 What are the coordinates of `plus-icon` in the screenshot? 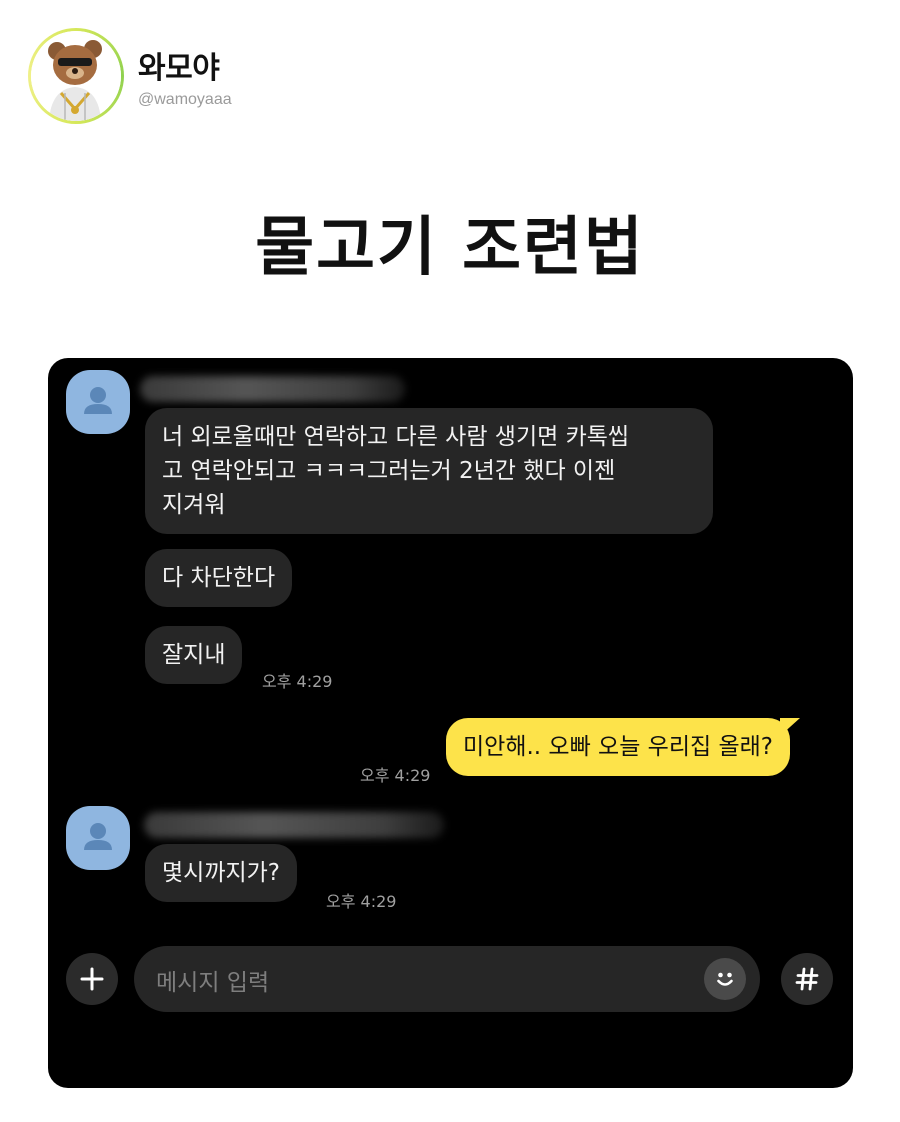 It's located at (92, 979).